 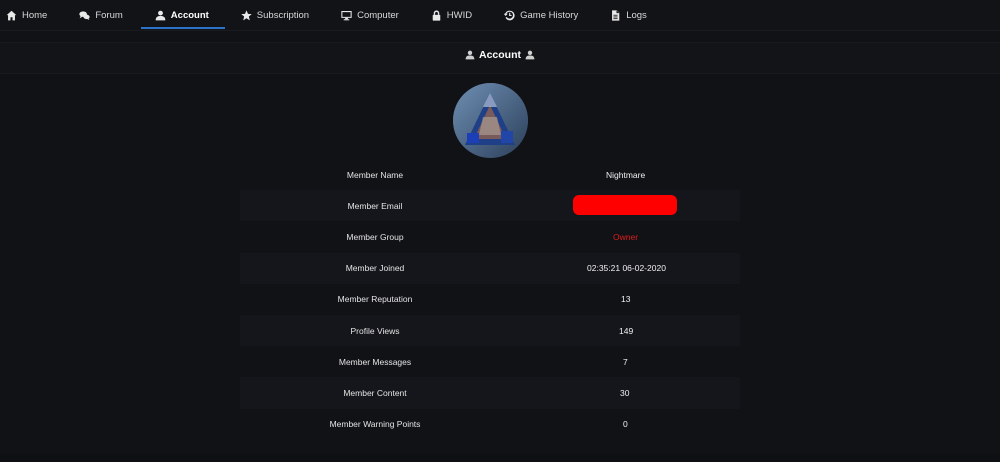 I want to click on nav-item-forum: Forum, so click(x=106, y=15).